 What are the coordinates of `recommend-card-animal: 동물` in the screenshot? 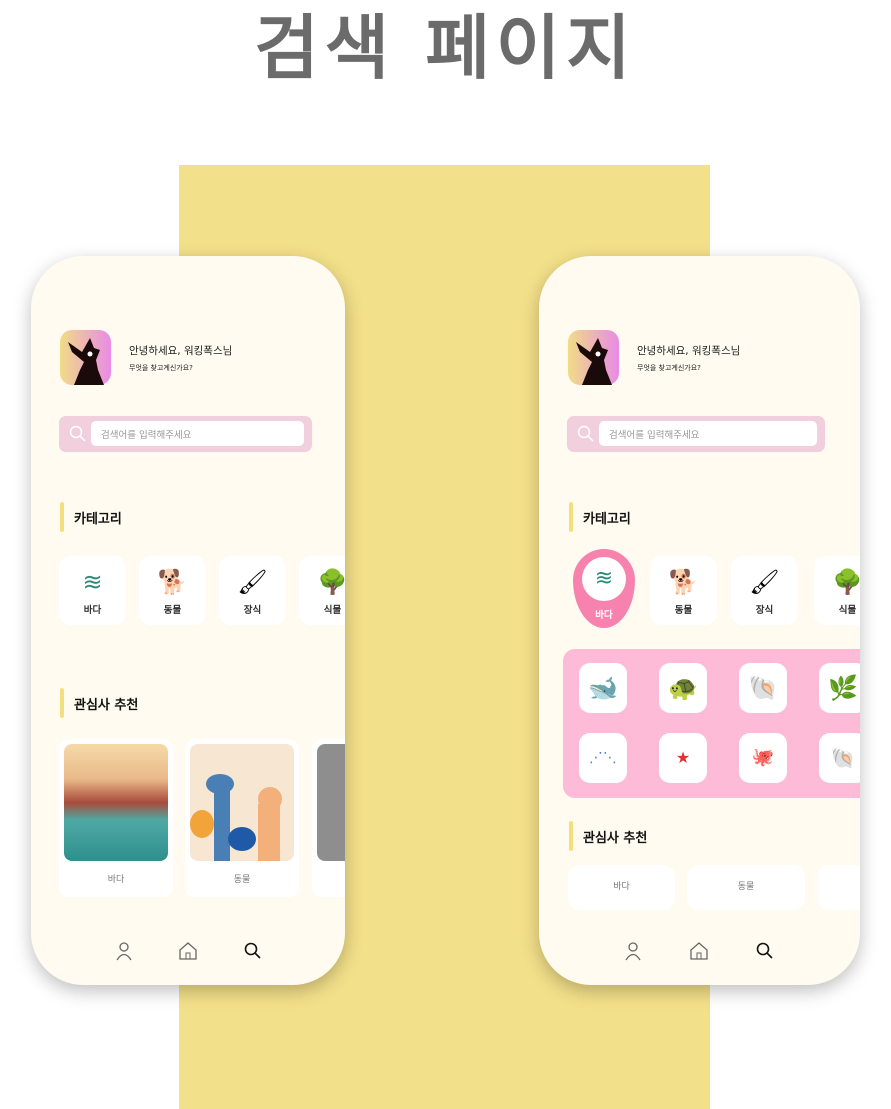 It's located at (242, 818).